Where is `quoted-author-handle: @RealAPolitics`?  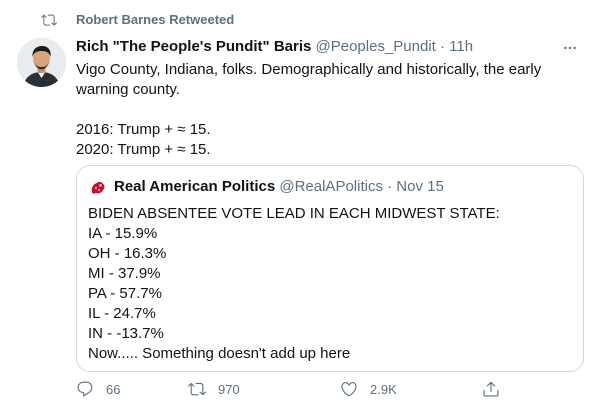 quoted-author-handle: @RealAPolitics is located at coordinates (331, 186).